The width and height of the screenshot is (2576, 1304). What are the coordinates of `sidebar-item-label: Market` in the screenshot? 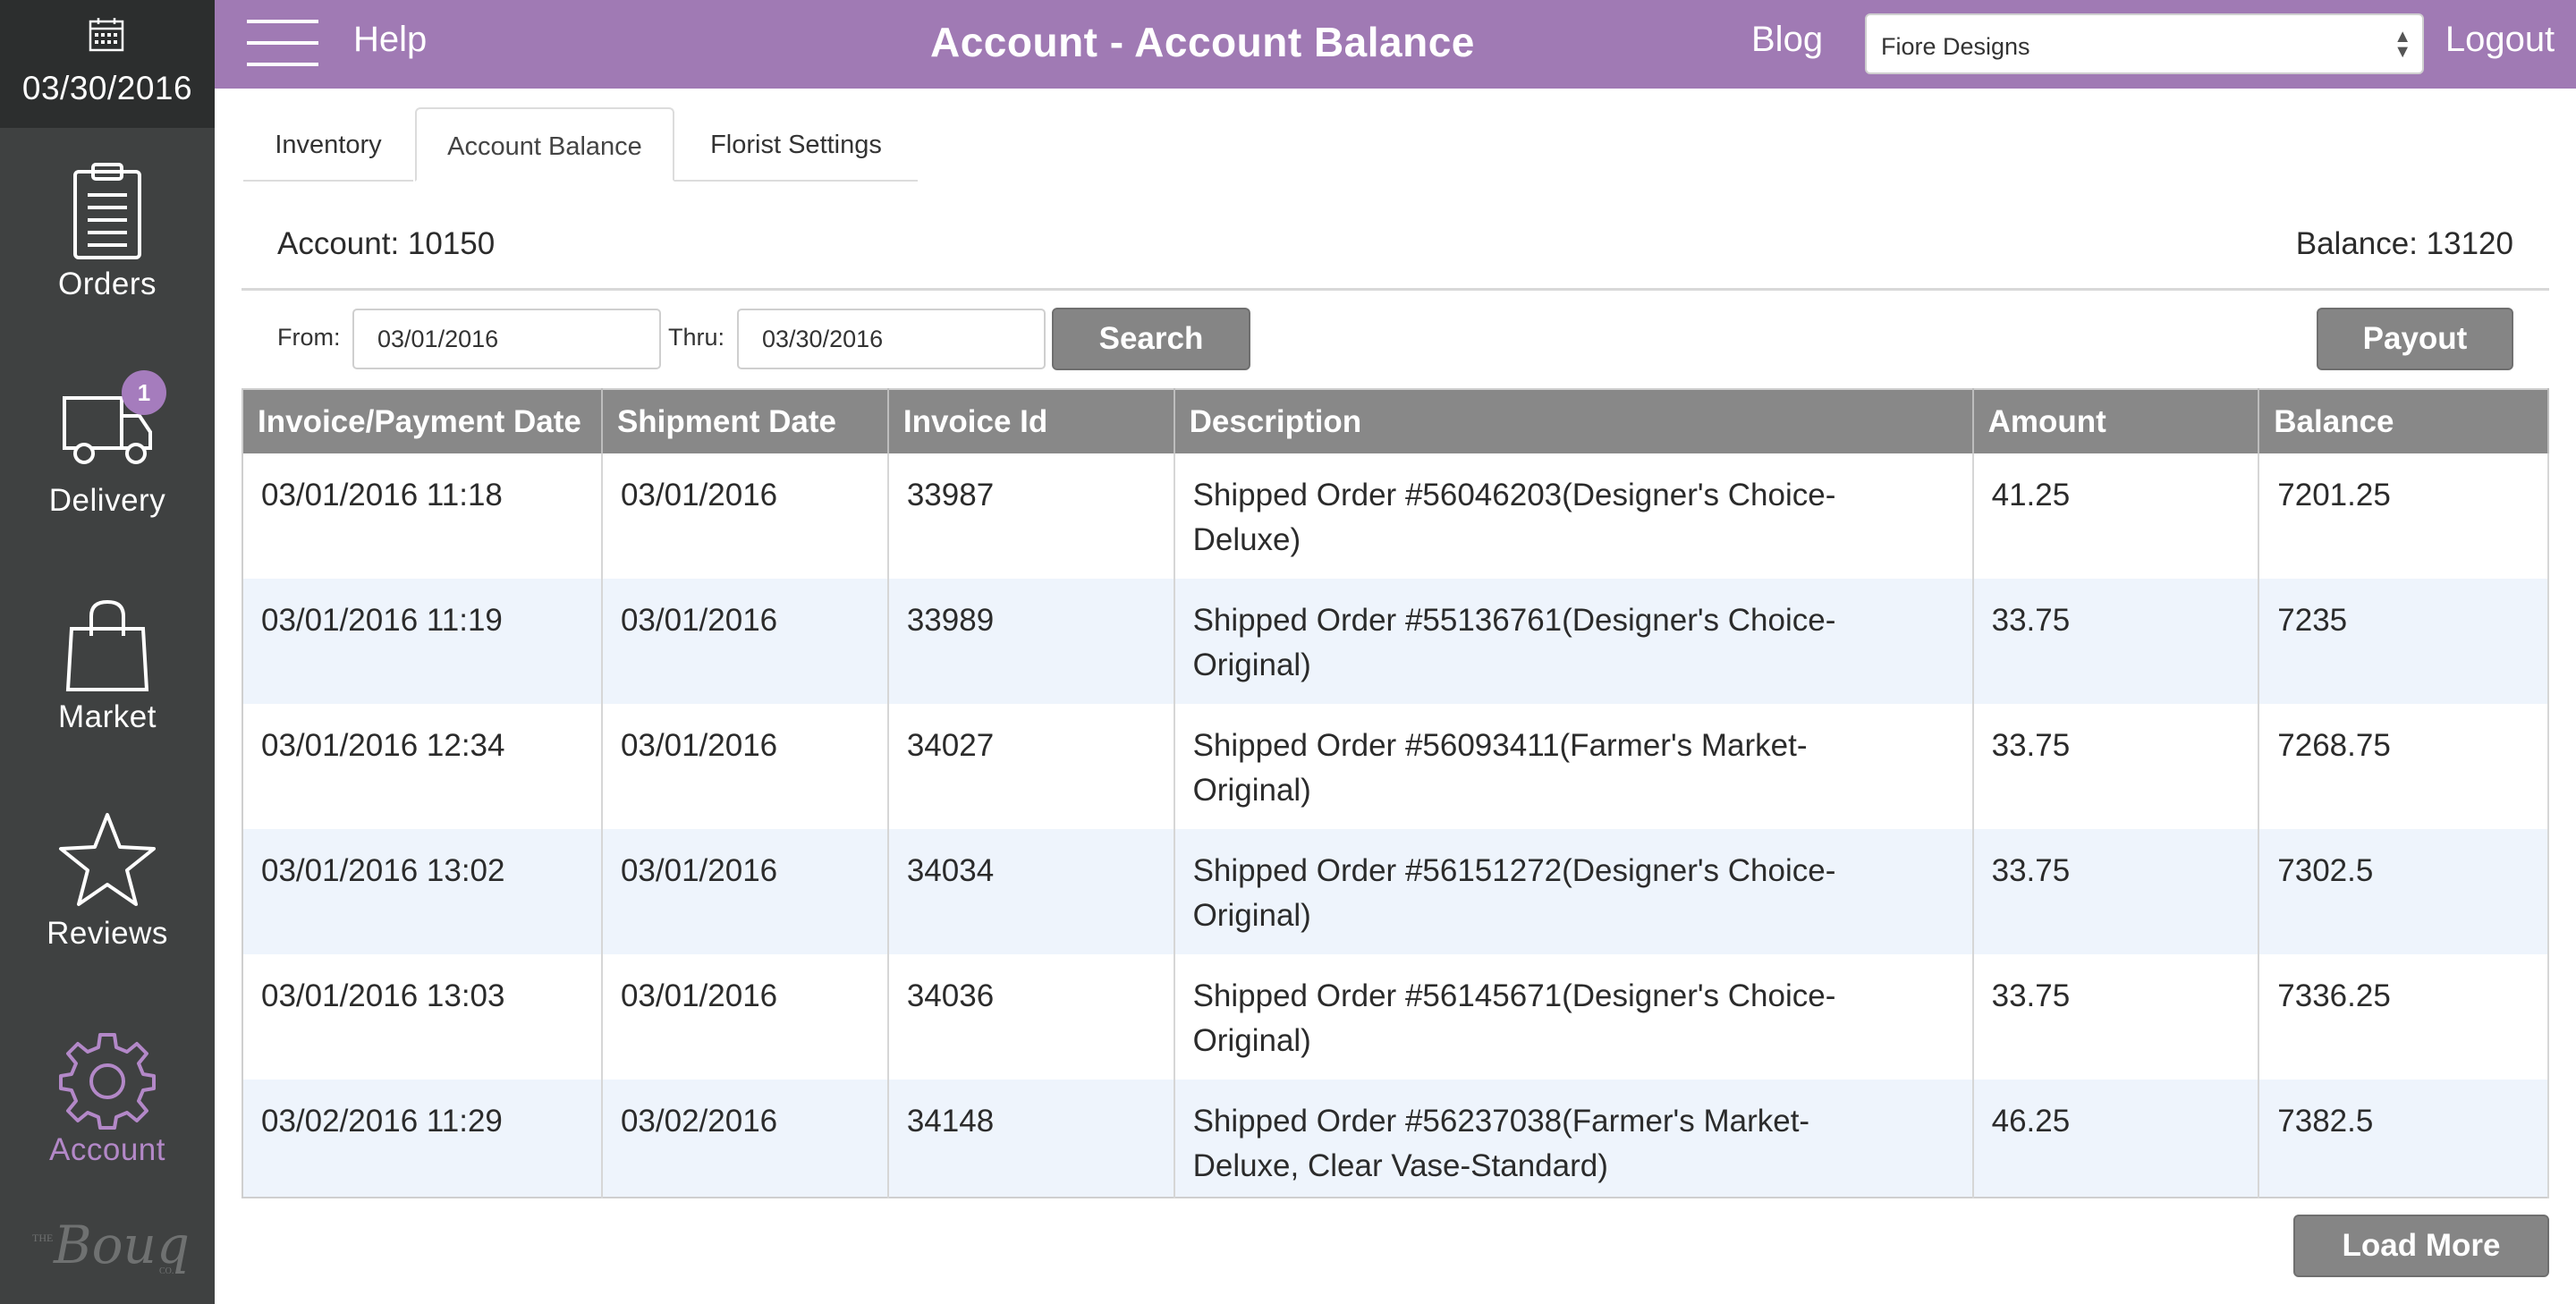 It's located at (107, 716).